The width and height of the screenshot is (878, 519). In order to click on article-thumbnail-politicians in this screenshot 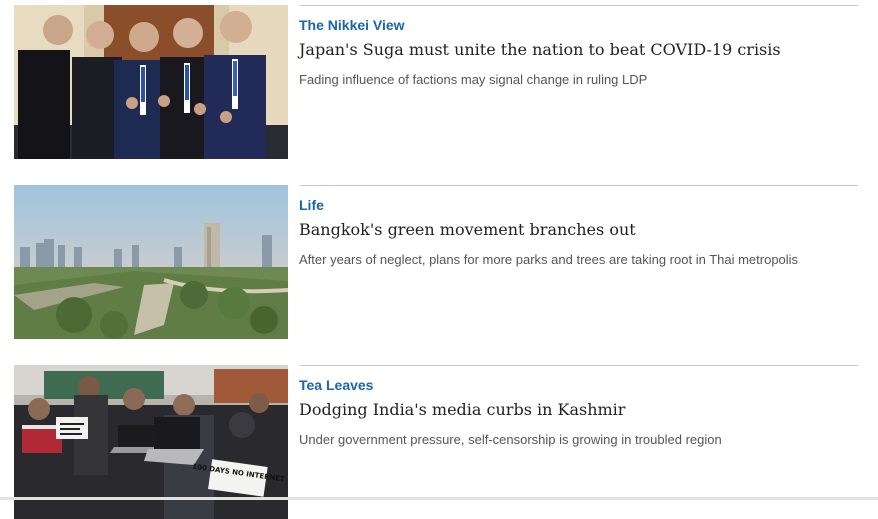, I will do `click(151, 82)`.